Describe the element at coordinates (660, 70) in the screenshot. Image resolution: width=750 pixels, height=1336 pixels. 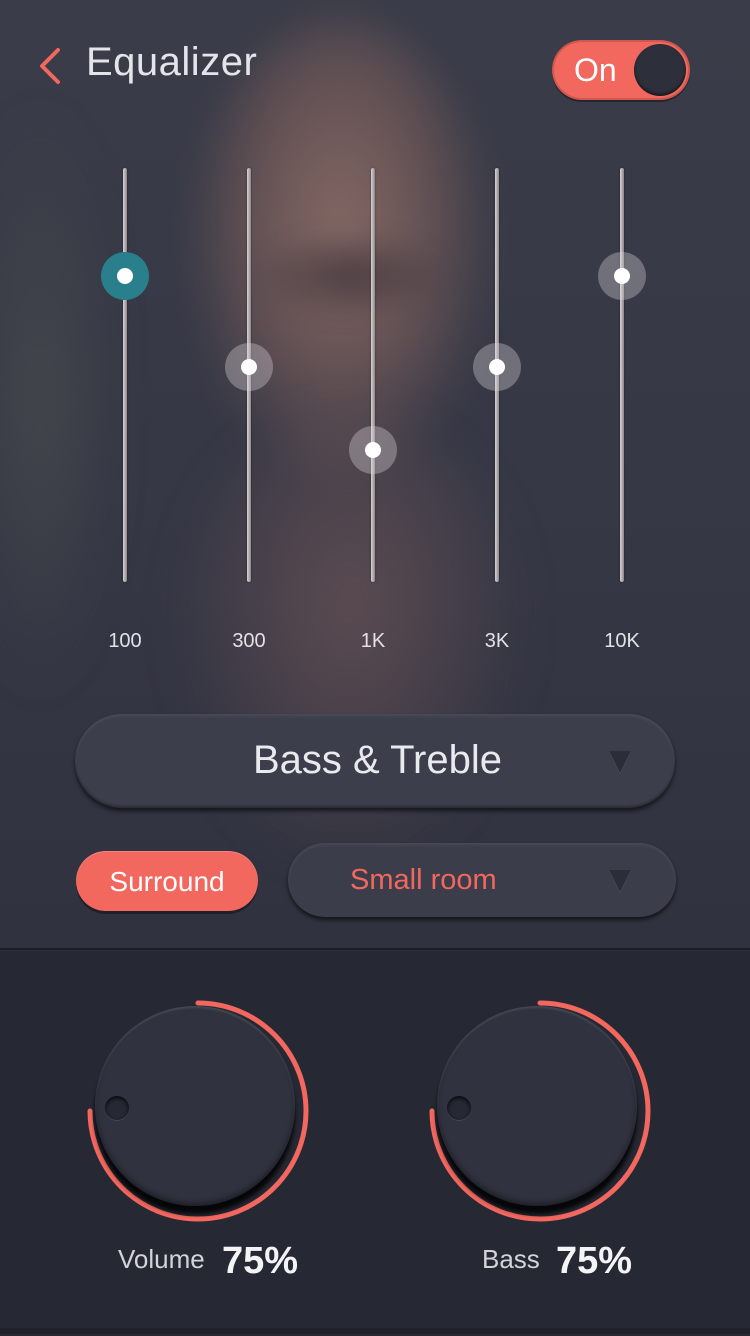
I see `toggle-knob` at that location.